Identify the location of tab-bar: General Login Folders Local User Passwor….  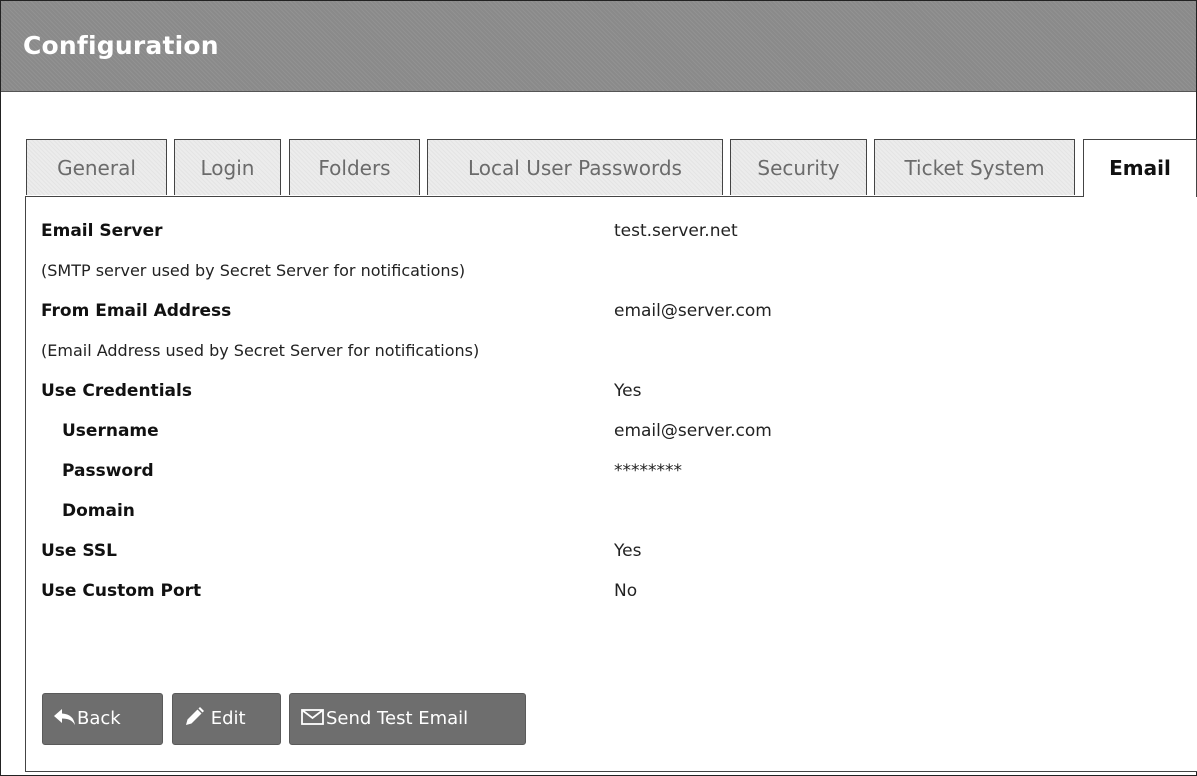
(599, 168).